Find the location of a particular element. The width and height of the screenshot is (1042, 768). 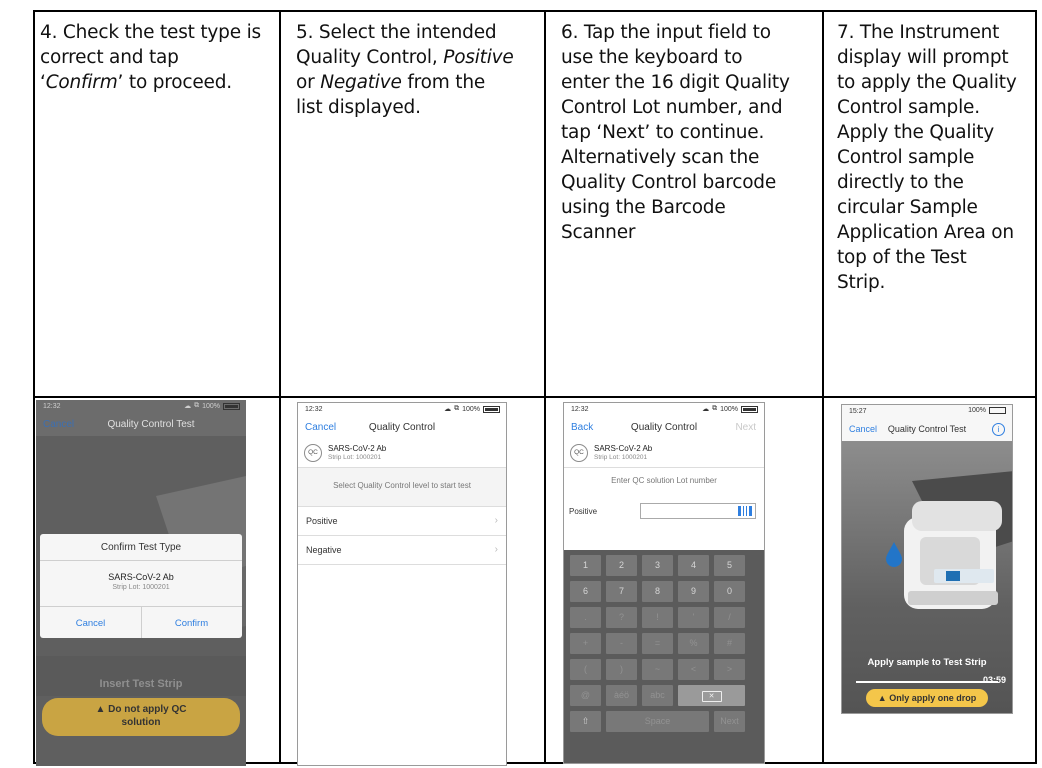

barcode-scan-icon is located at coordinates (745, 511).